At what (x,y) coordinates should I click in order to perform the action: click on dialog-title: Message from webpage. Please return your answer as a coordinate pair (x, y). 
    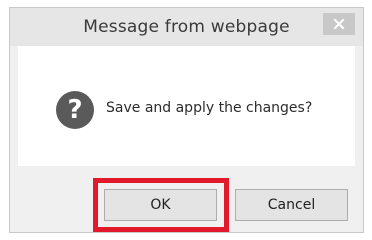
    Looking at the image, I should click on (186, 27).